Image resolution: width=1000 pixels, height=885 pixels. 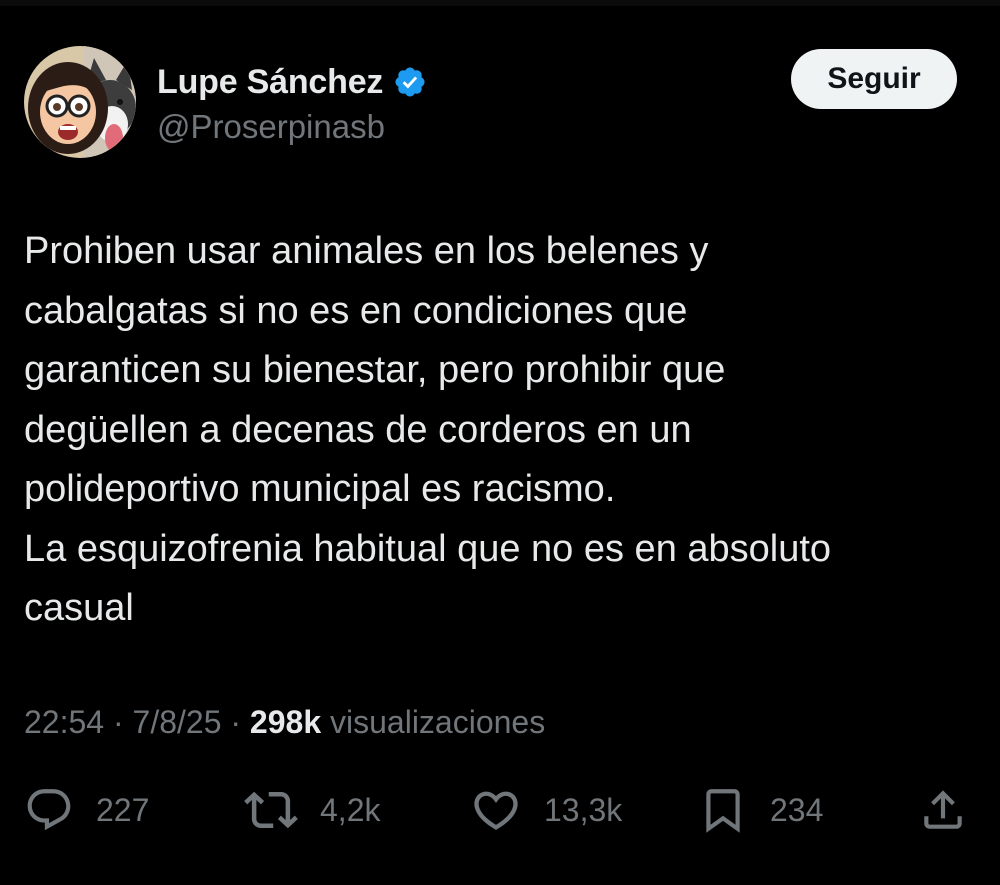 I want to click on reply-icon, so click(x=49, y=810).